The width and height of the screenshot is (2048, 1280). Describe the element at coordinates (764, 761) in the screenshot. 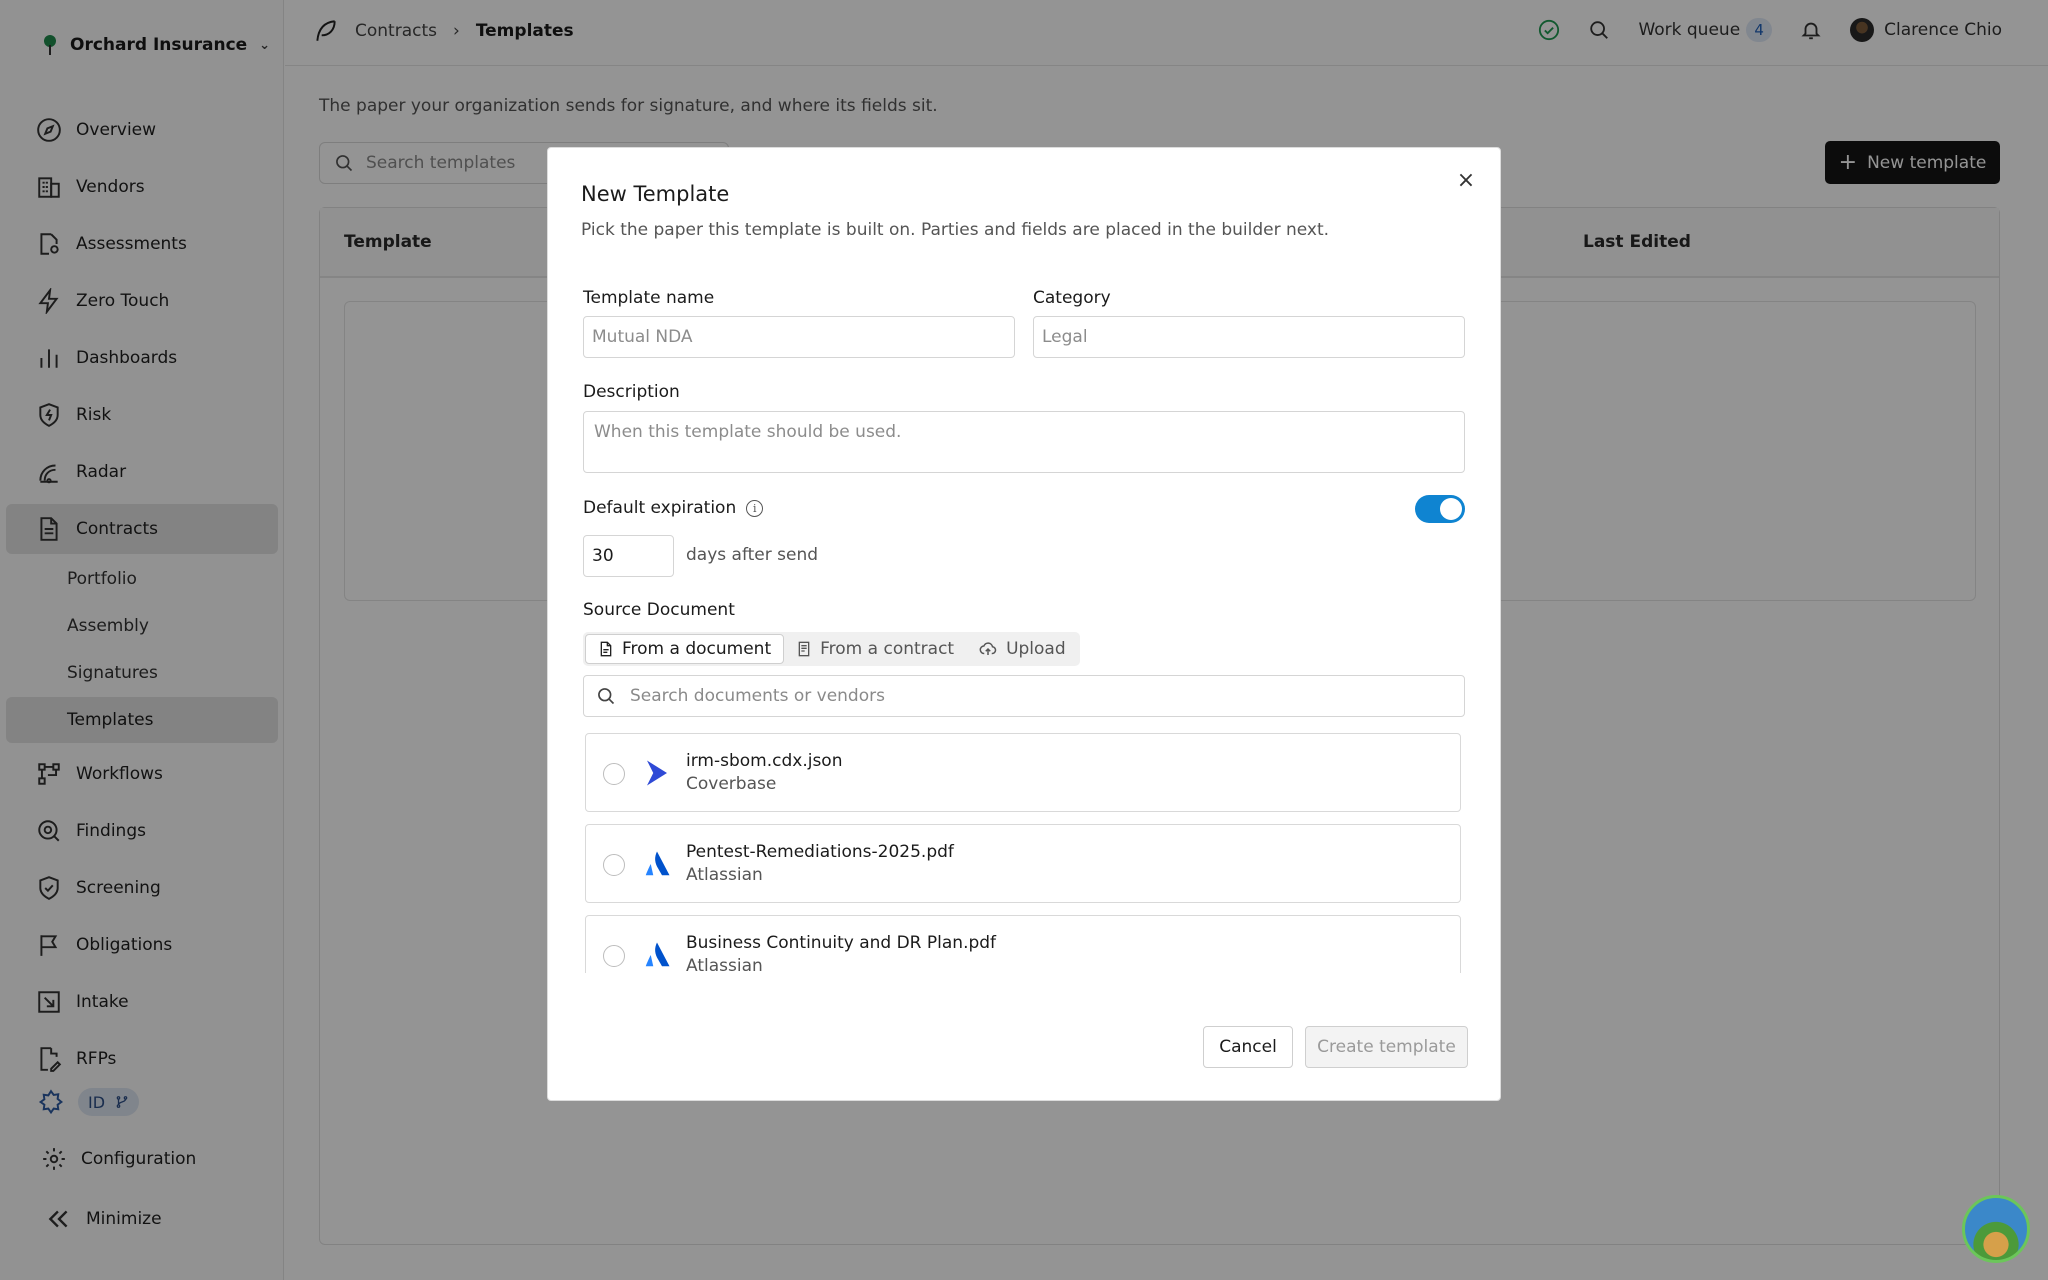

I see `document-name: irm-sbom.cdx.json` at that location.